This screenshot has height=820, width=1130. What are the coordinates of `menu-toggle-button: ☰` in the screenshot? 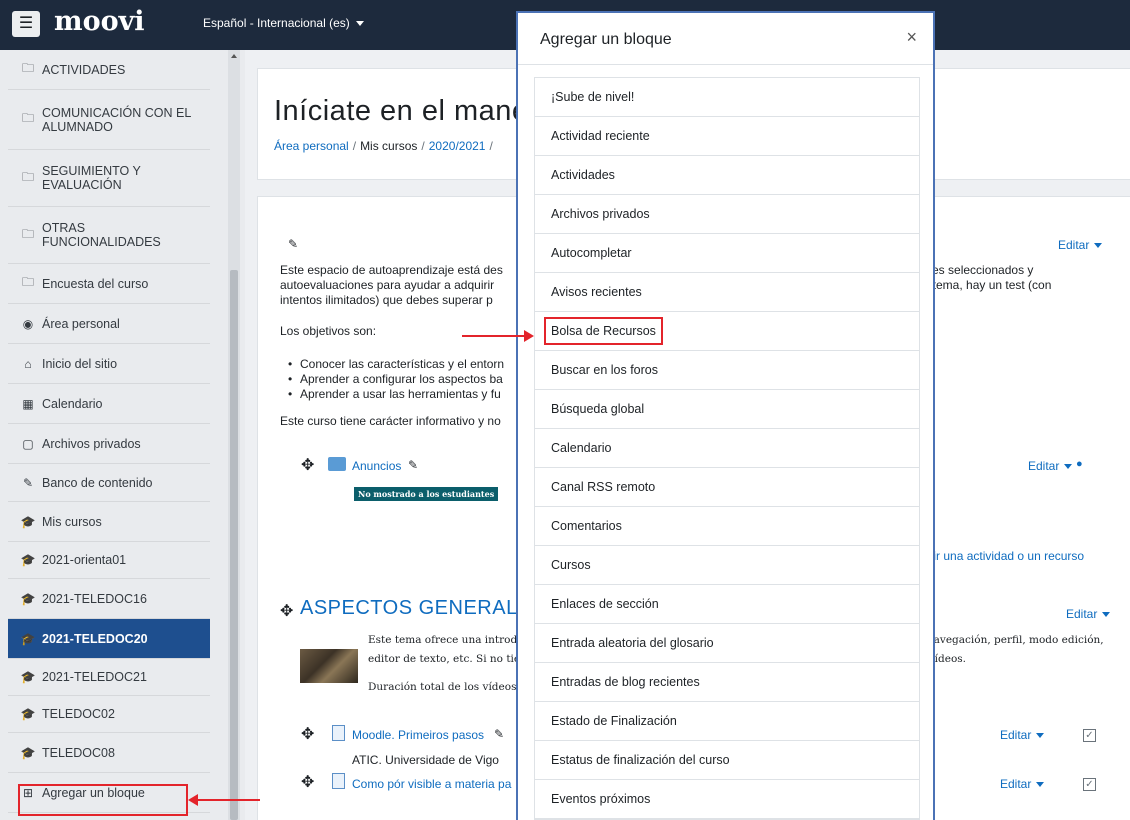 It's located at (26, 24).